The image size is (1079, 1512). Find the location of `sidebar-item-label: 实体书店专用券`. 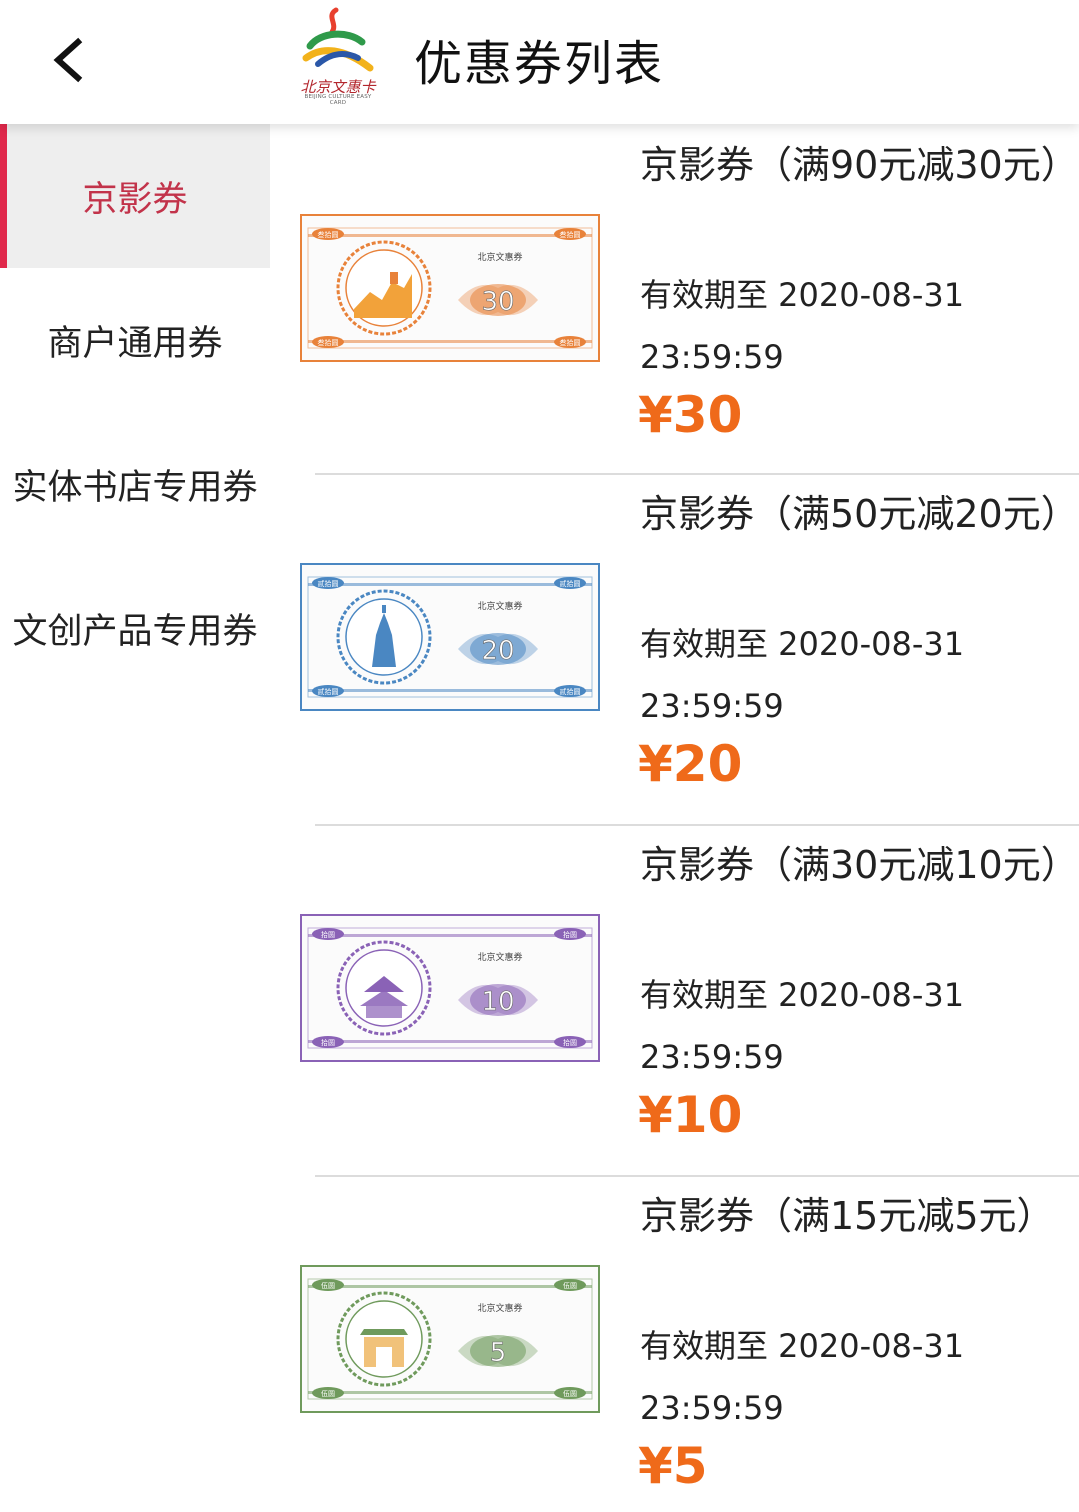

sidebar-item-label: 实体书店专用券 is located at coordinates (135, 487).